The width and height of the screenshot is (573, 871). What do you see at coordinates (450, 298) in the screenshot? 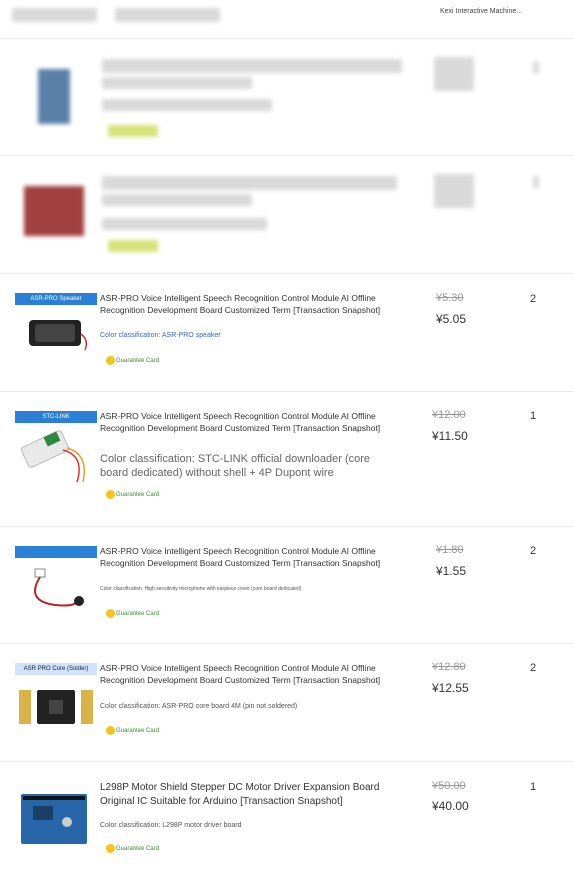
I see `original-price: ¥5.30` at bounding box center [450, 298].